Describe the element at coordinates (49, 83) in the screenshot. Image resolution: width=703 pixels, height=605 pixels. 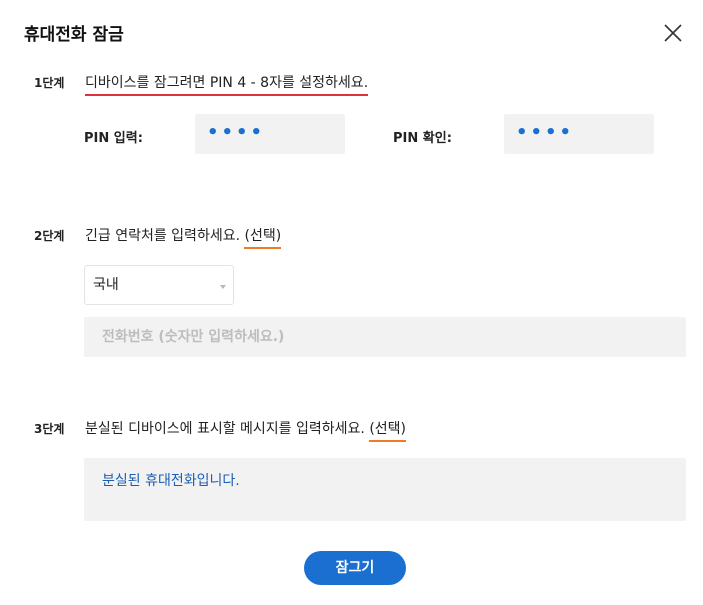
I see `step-1-label: 1단계` at that location.